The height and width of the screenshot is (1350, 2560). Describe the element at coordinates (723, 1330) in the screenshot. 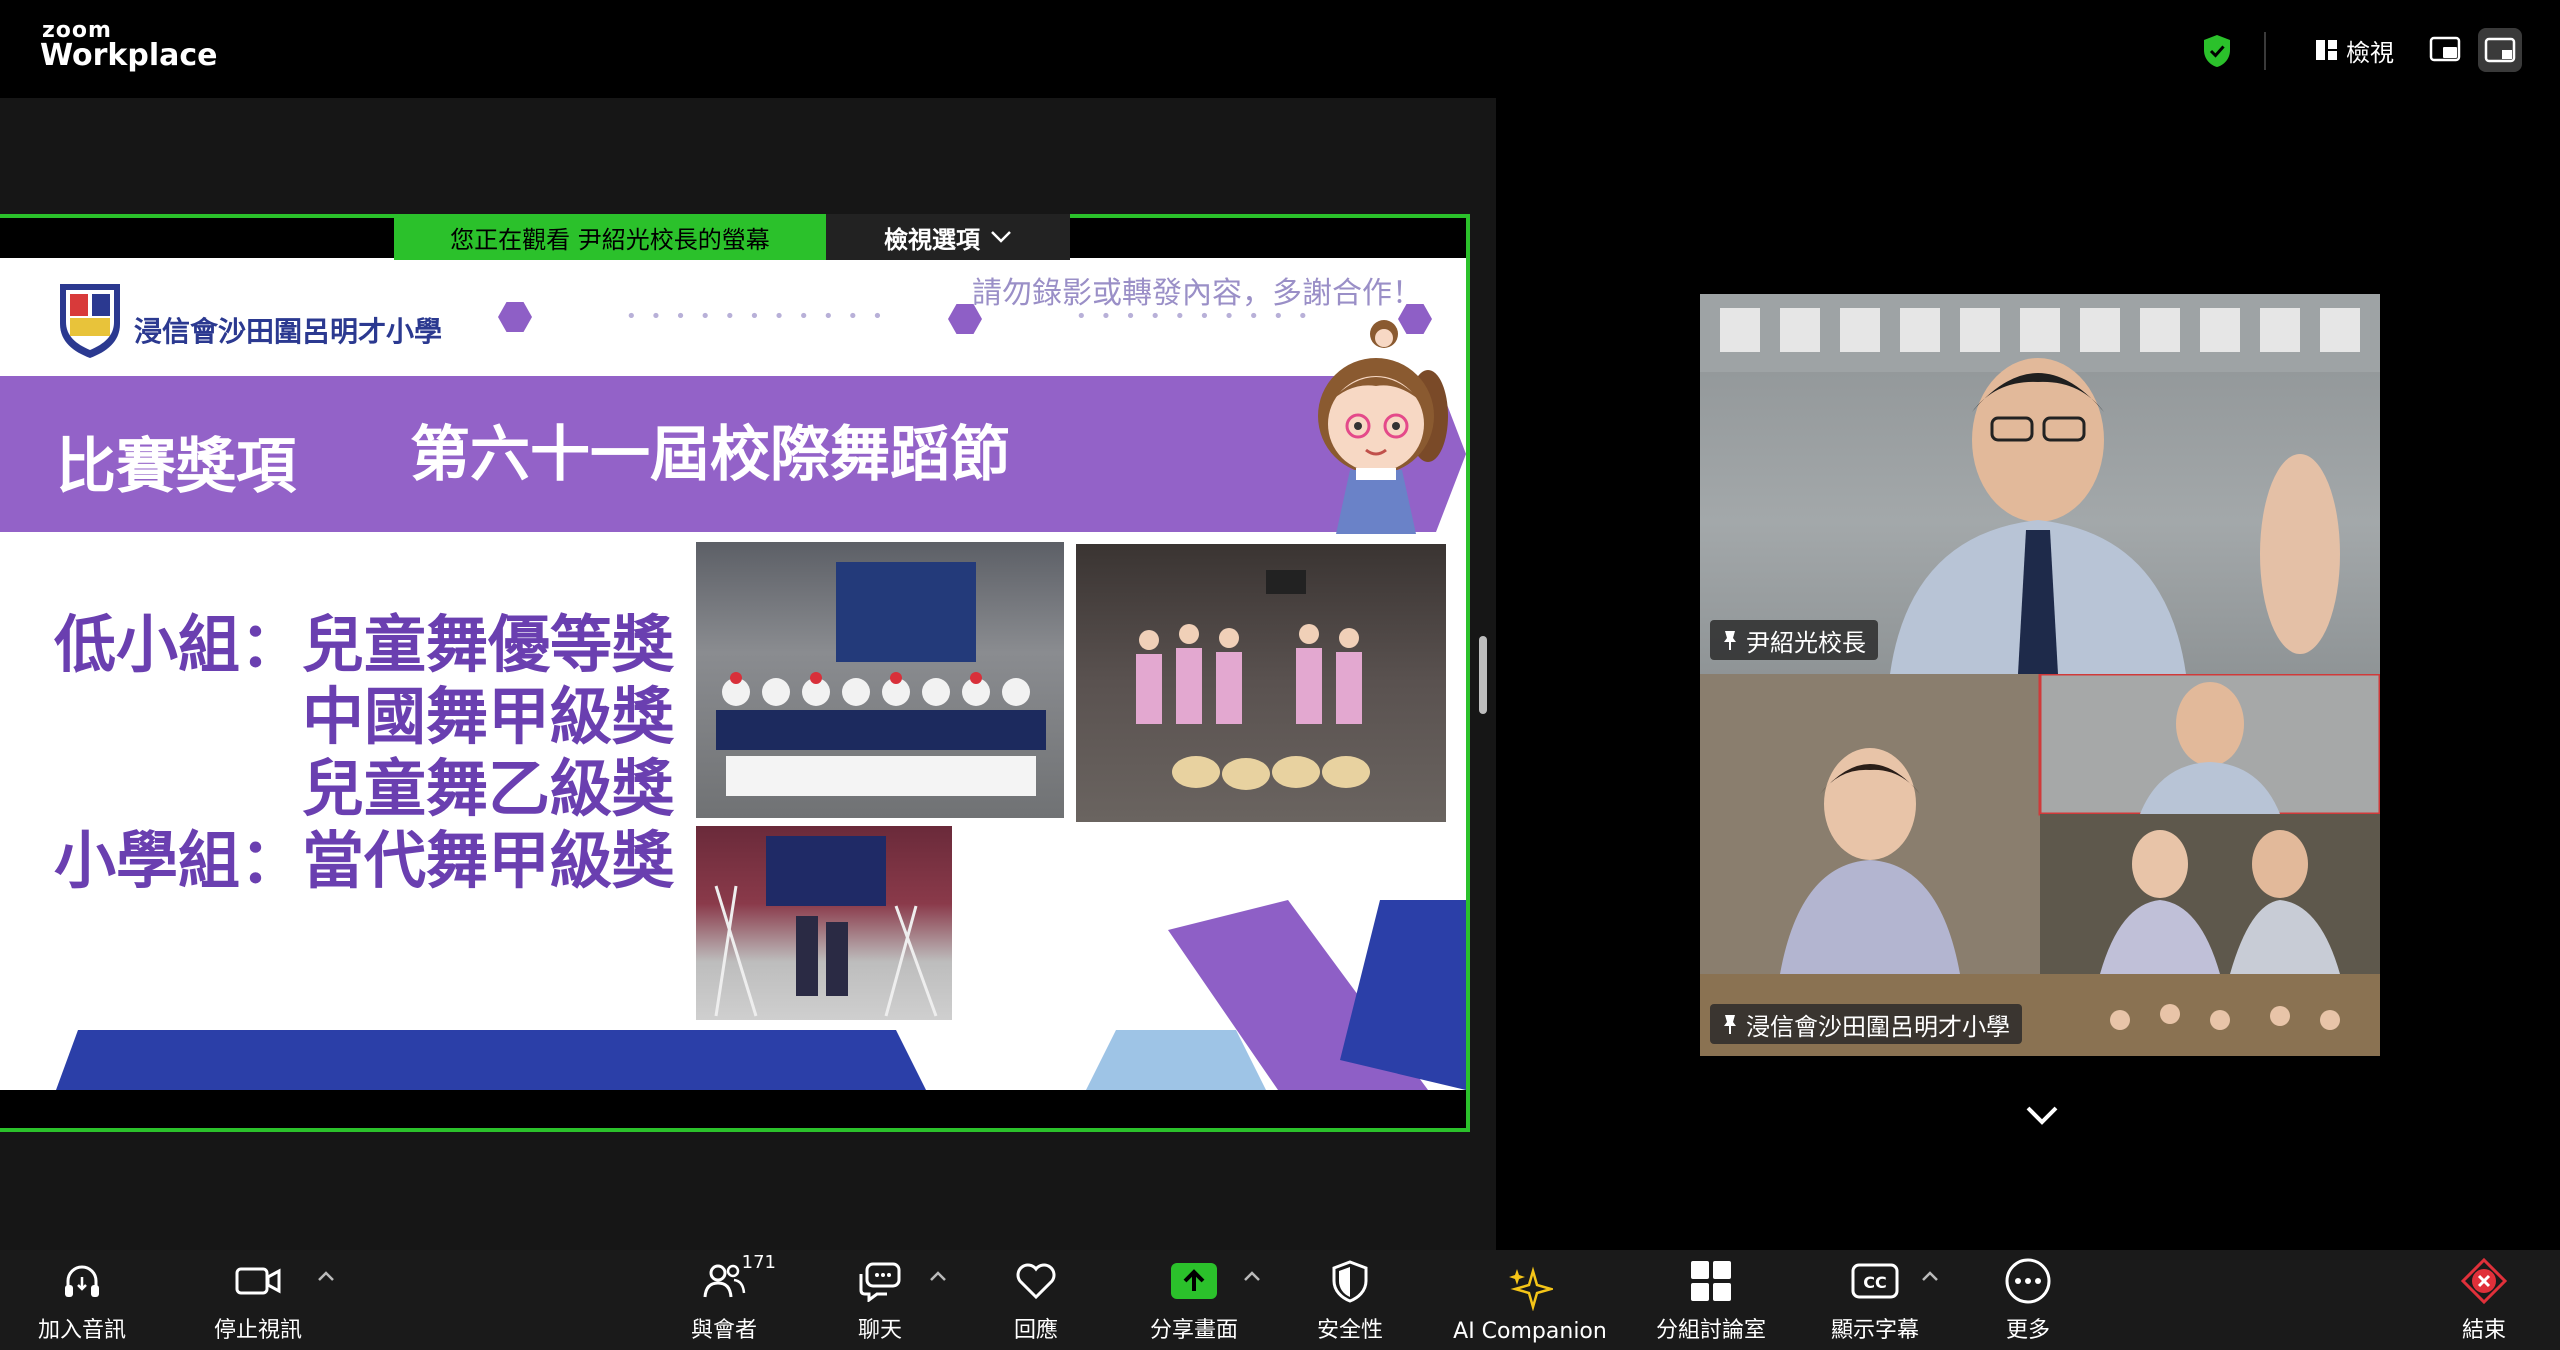

I see `participants-label: 與會者` at that location.